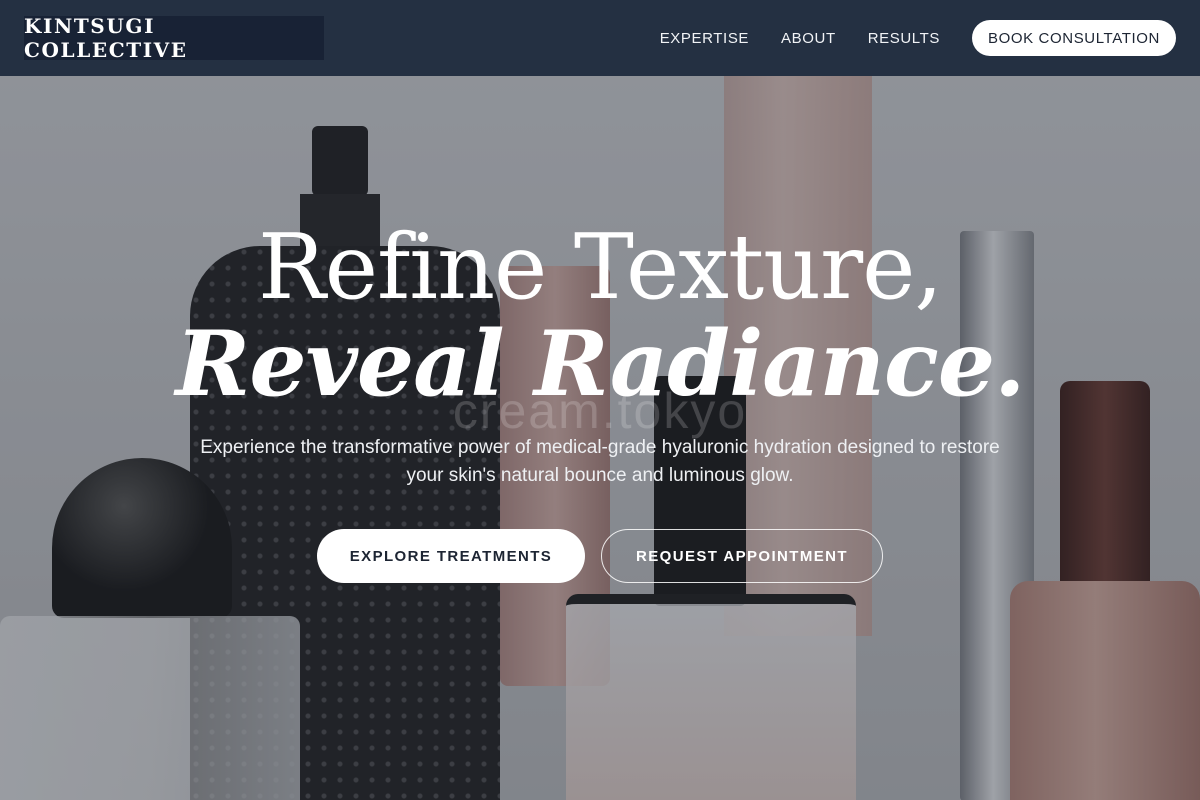  I want to click on hero-cta-row: EXPLORE TREATMENTS REQUEST APPOINTMENT, so click(600, 556).